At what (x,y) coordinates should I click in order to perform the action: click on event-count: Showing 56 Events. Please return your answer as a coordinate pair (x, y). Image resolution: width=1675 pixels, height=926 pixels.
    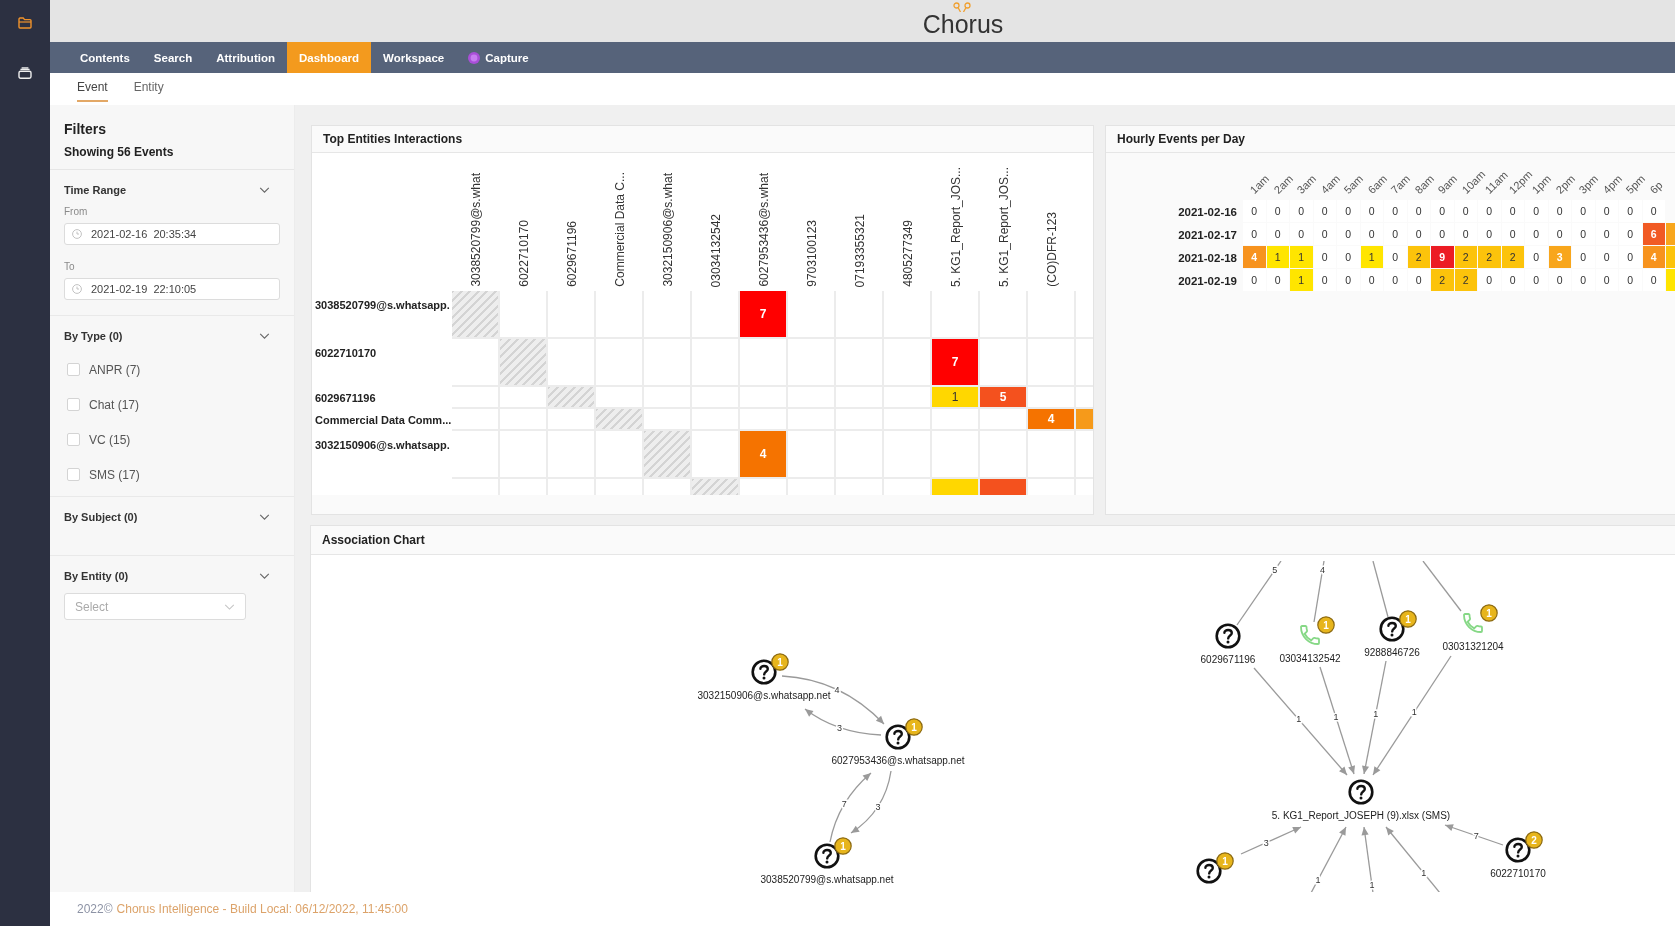
    Looking at the image, I should click on (119, 152).